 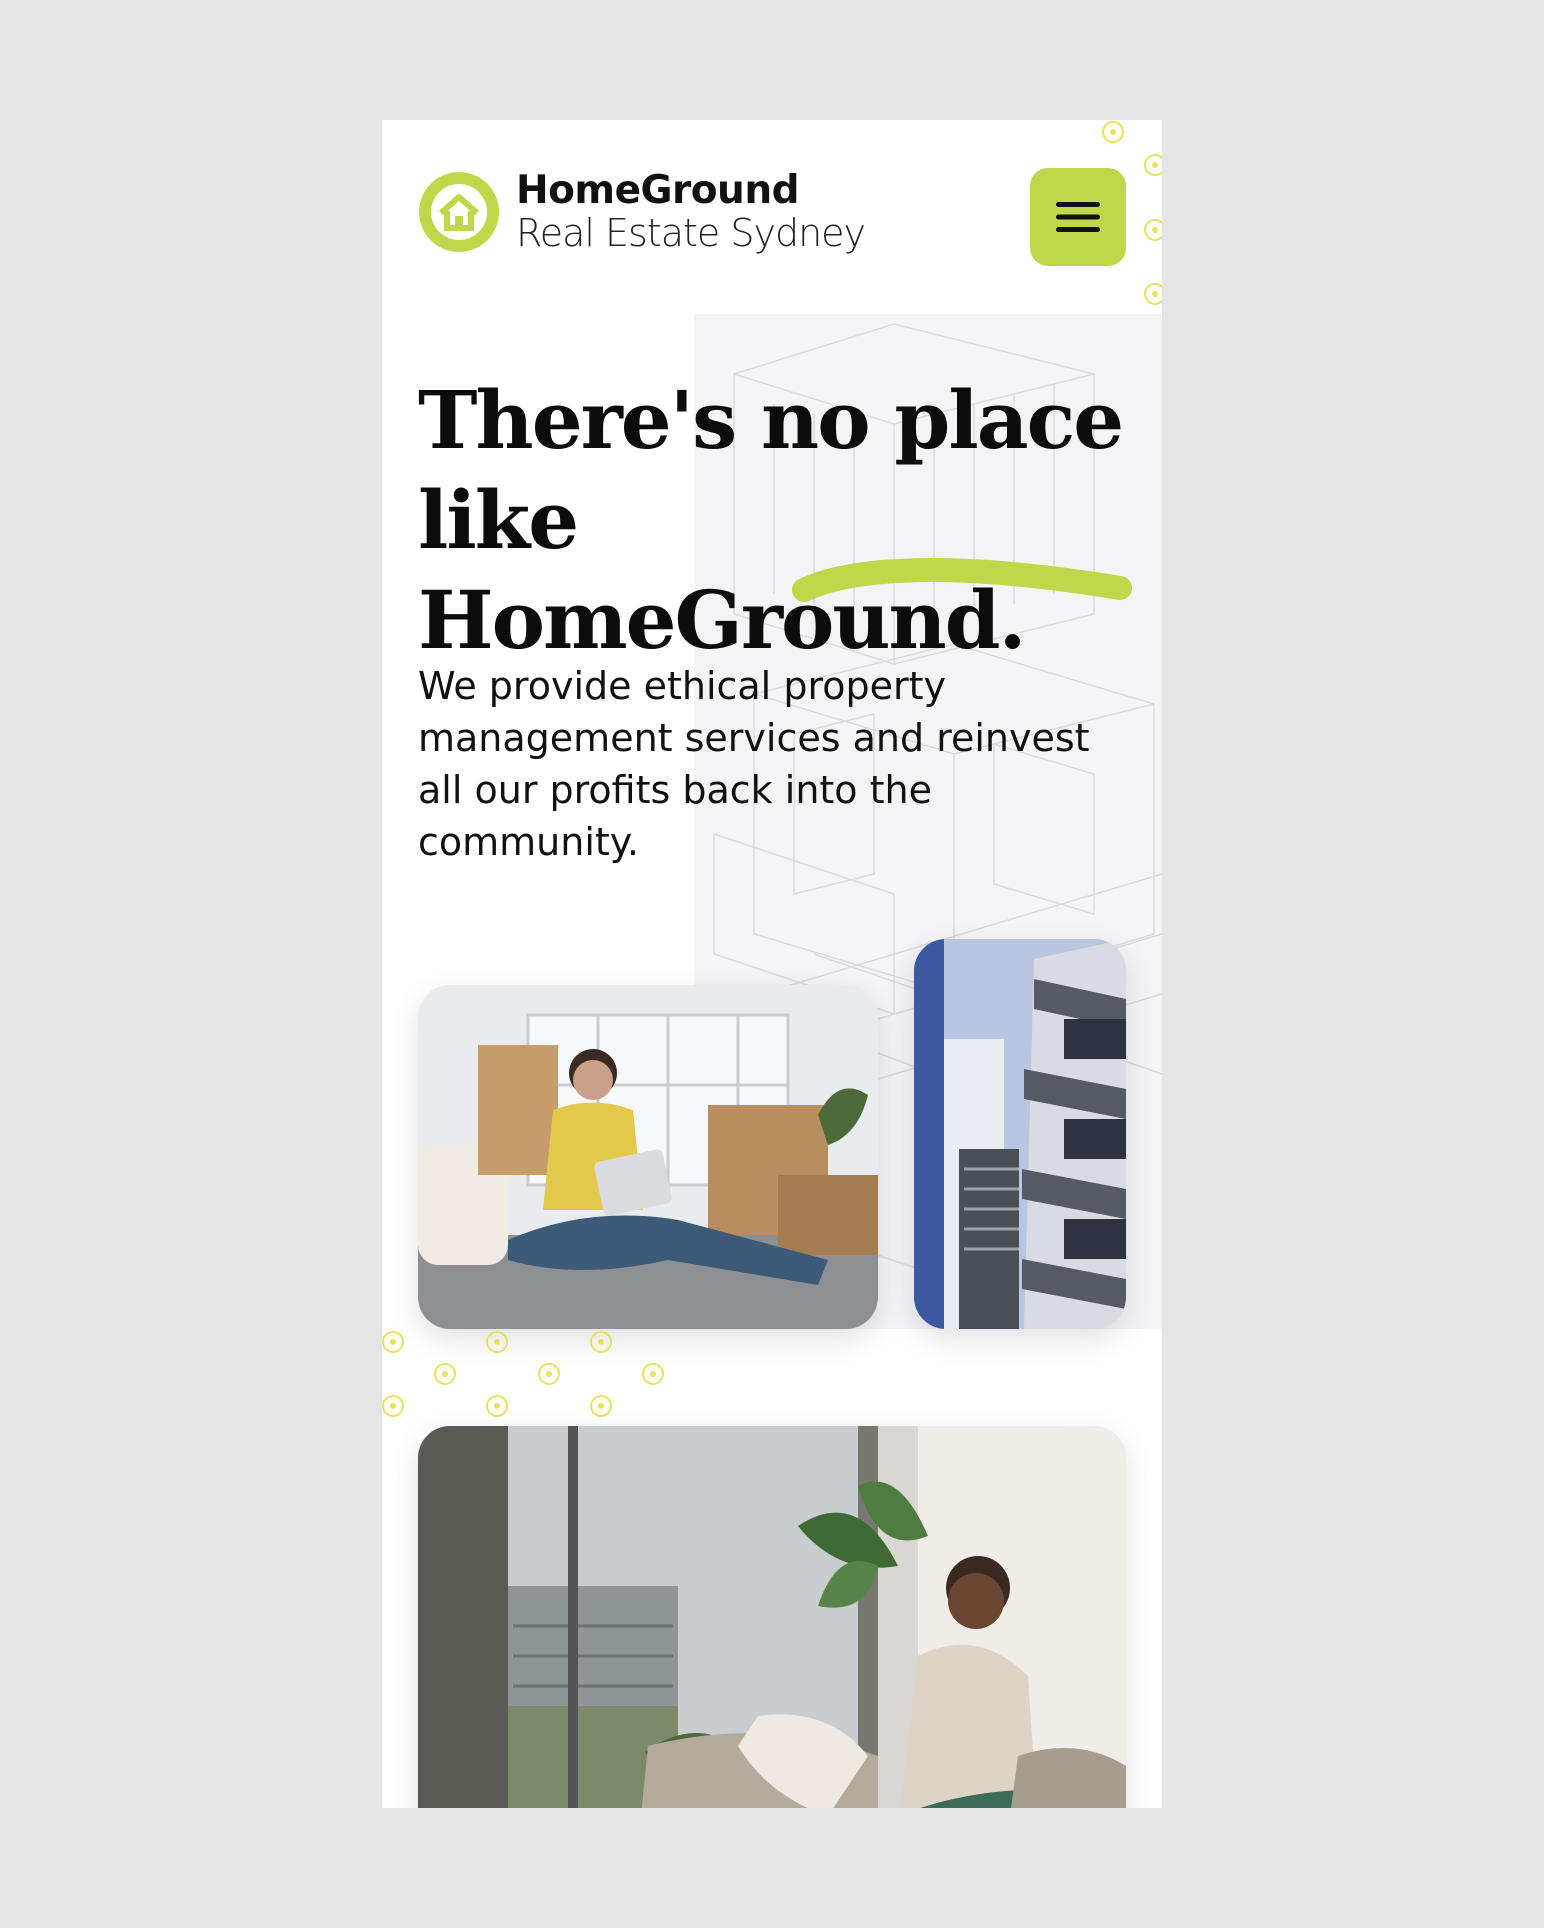 What do you see at coordinates (648, 1157) in the screenshot?
I see `woman-with-laptop-moving-boxes-photo` at bounding box center [648, 1157].